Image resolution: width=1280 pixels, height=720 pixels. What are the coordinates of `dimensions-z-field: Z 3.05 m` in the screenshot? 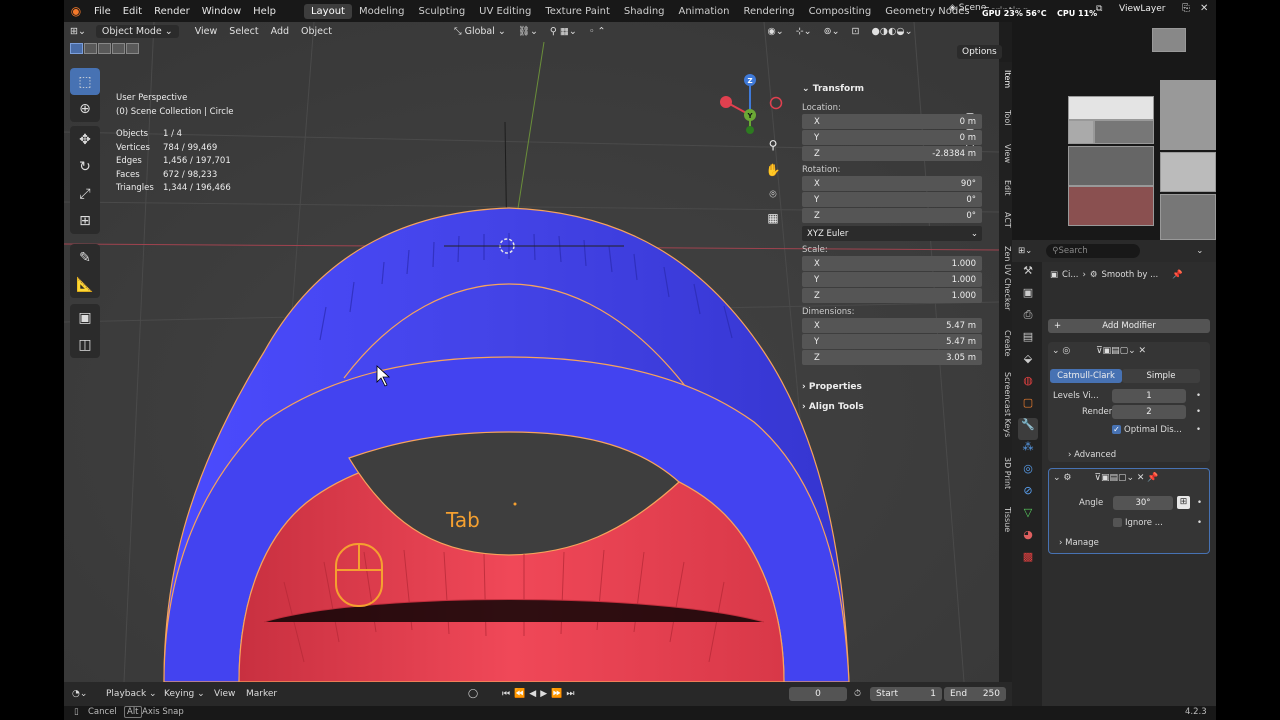 It's located at (892, 357).